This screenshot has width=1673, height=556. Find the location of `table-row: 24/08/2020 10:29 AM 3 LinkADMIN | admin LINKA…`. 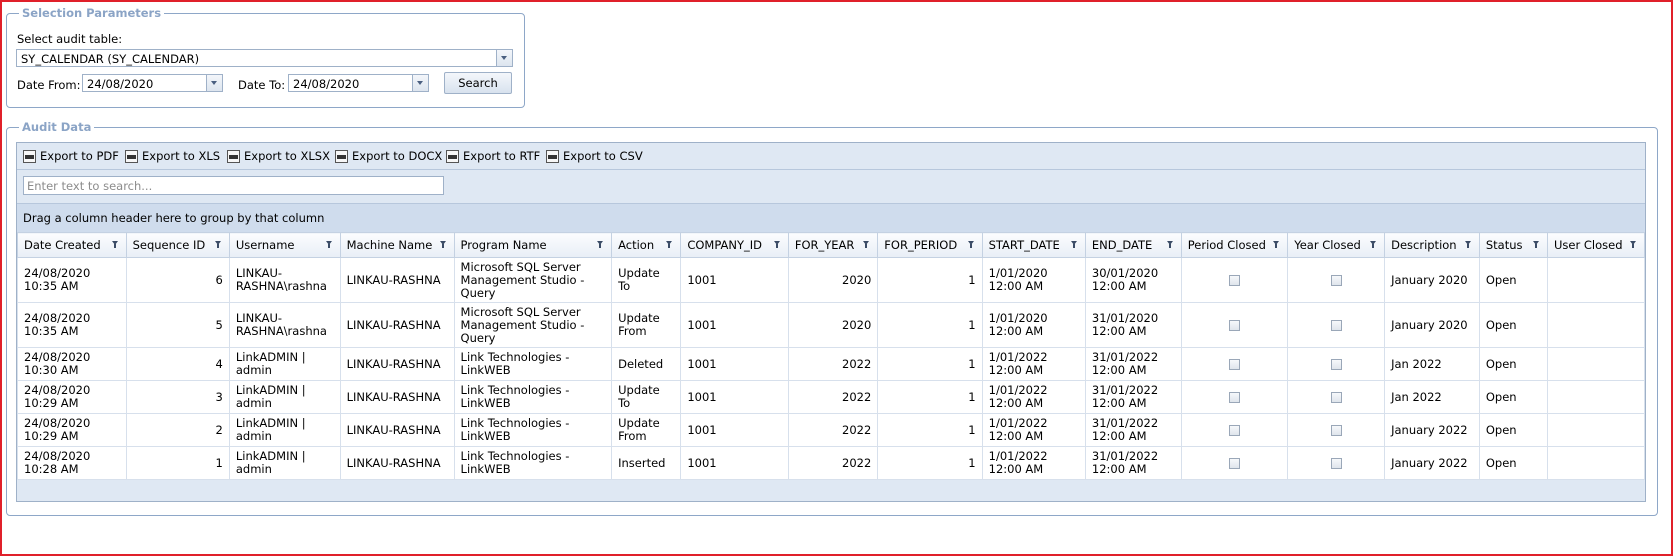

table-row: 24/08/2020 10:29 AM 3 LinkADMIN | admin LINKA… is located at coordinates (831, 397).